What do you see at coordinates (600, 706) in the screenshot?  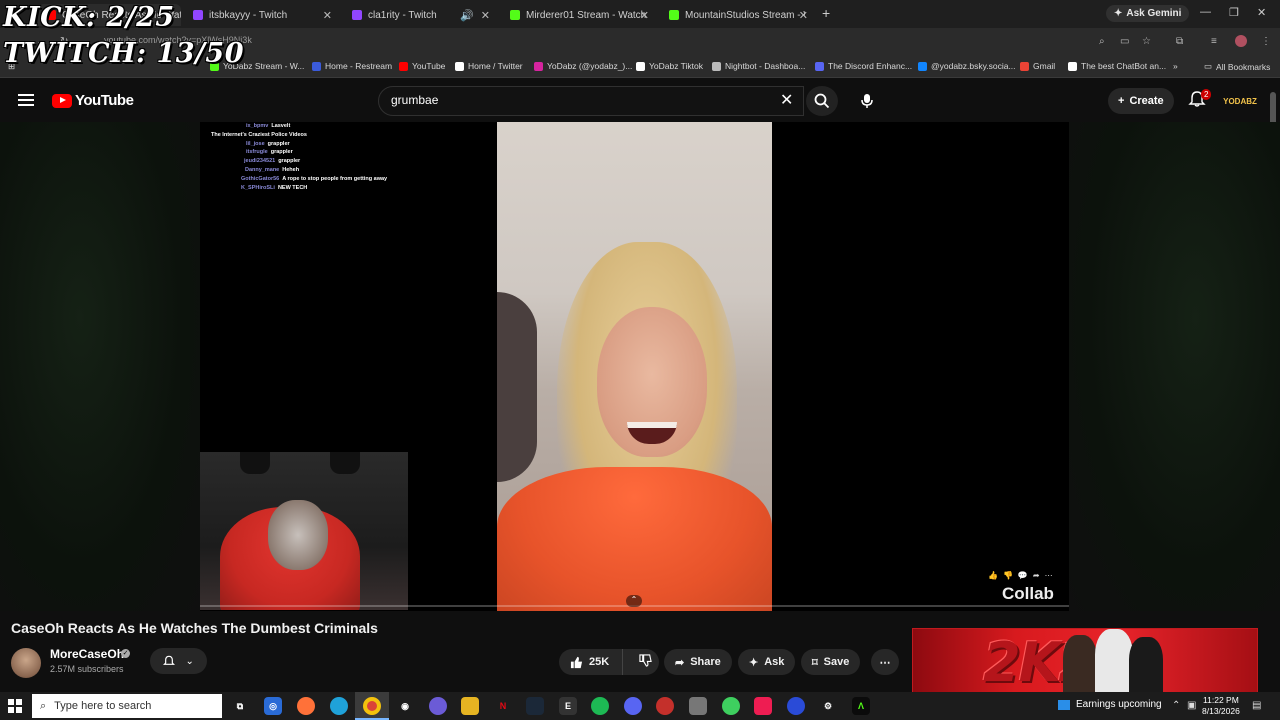 I see `spotify-icon` at bounding box center [600, 706].